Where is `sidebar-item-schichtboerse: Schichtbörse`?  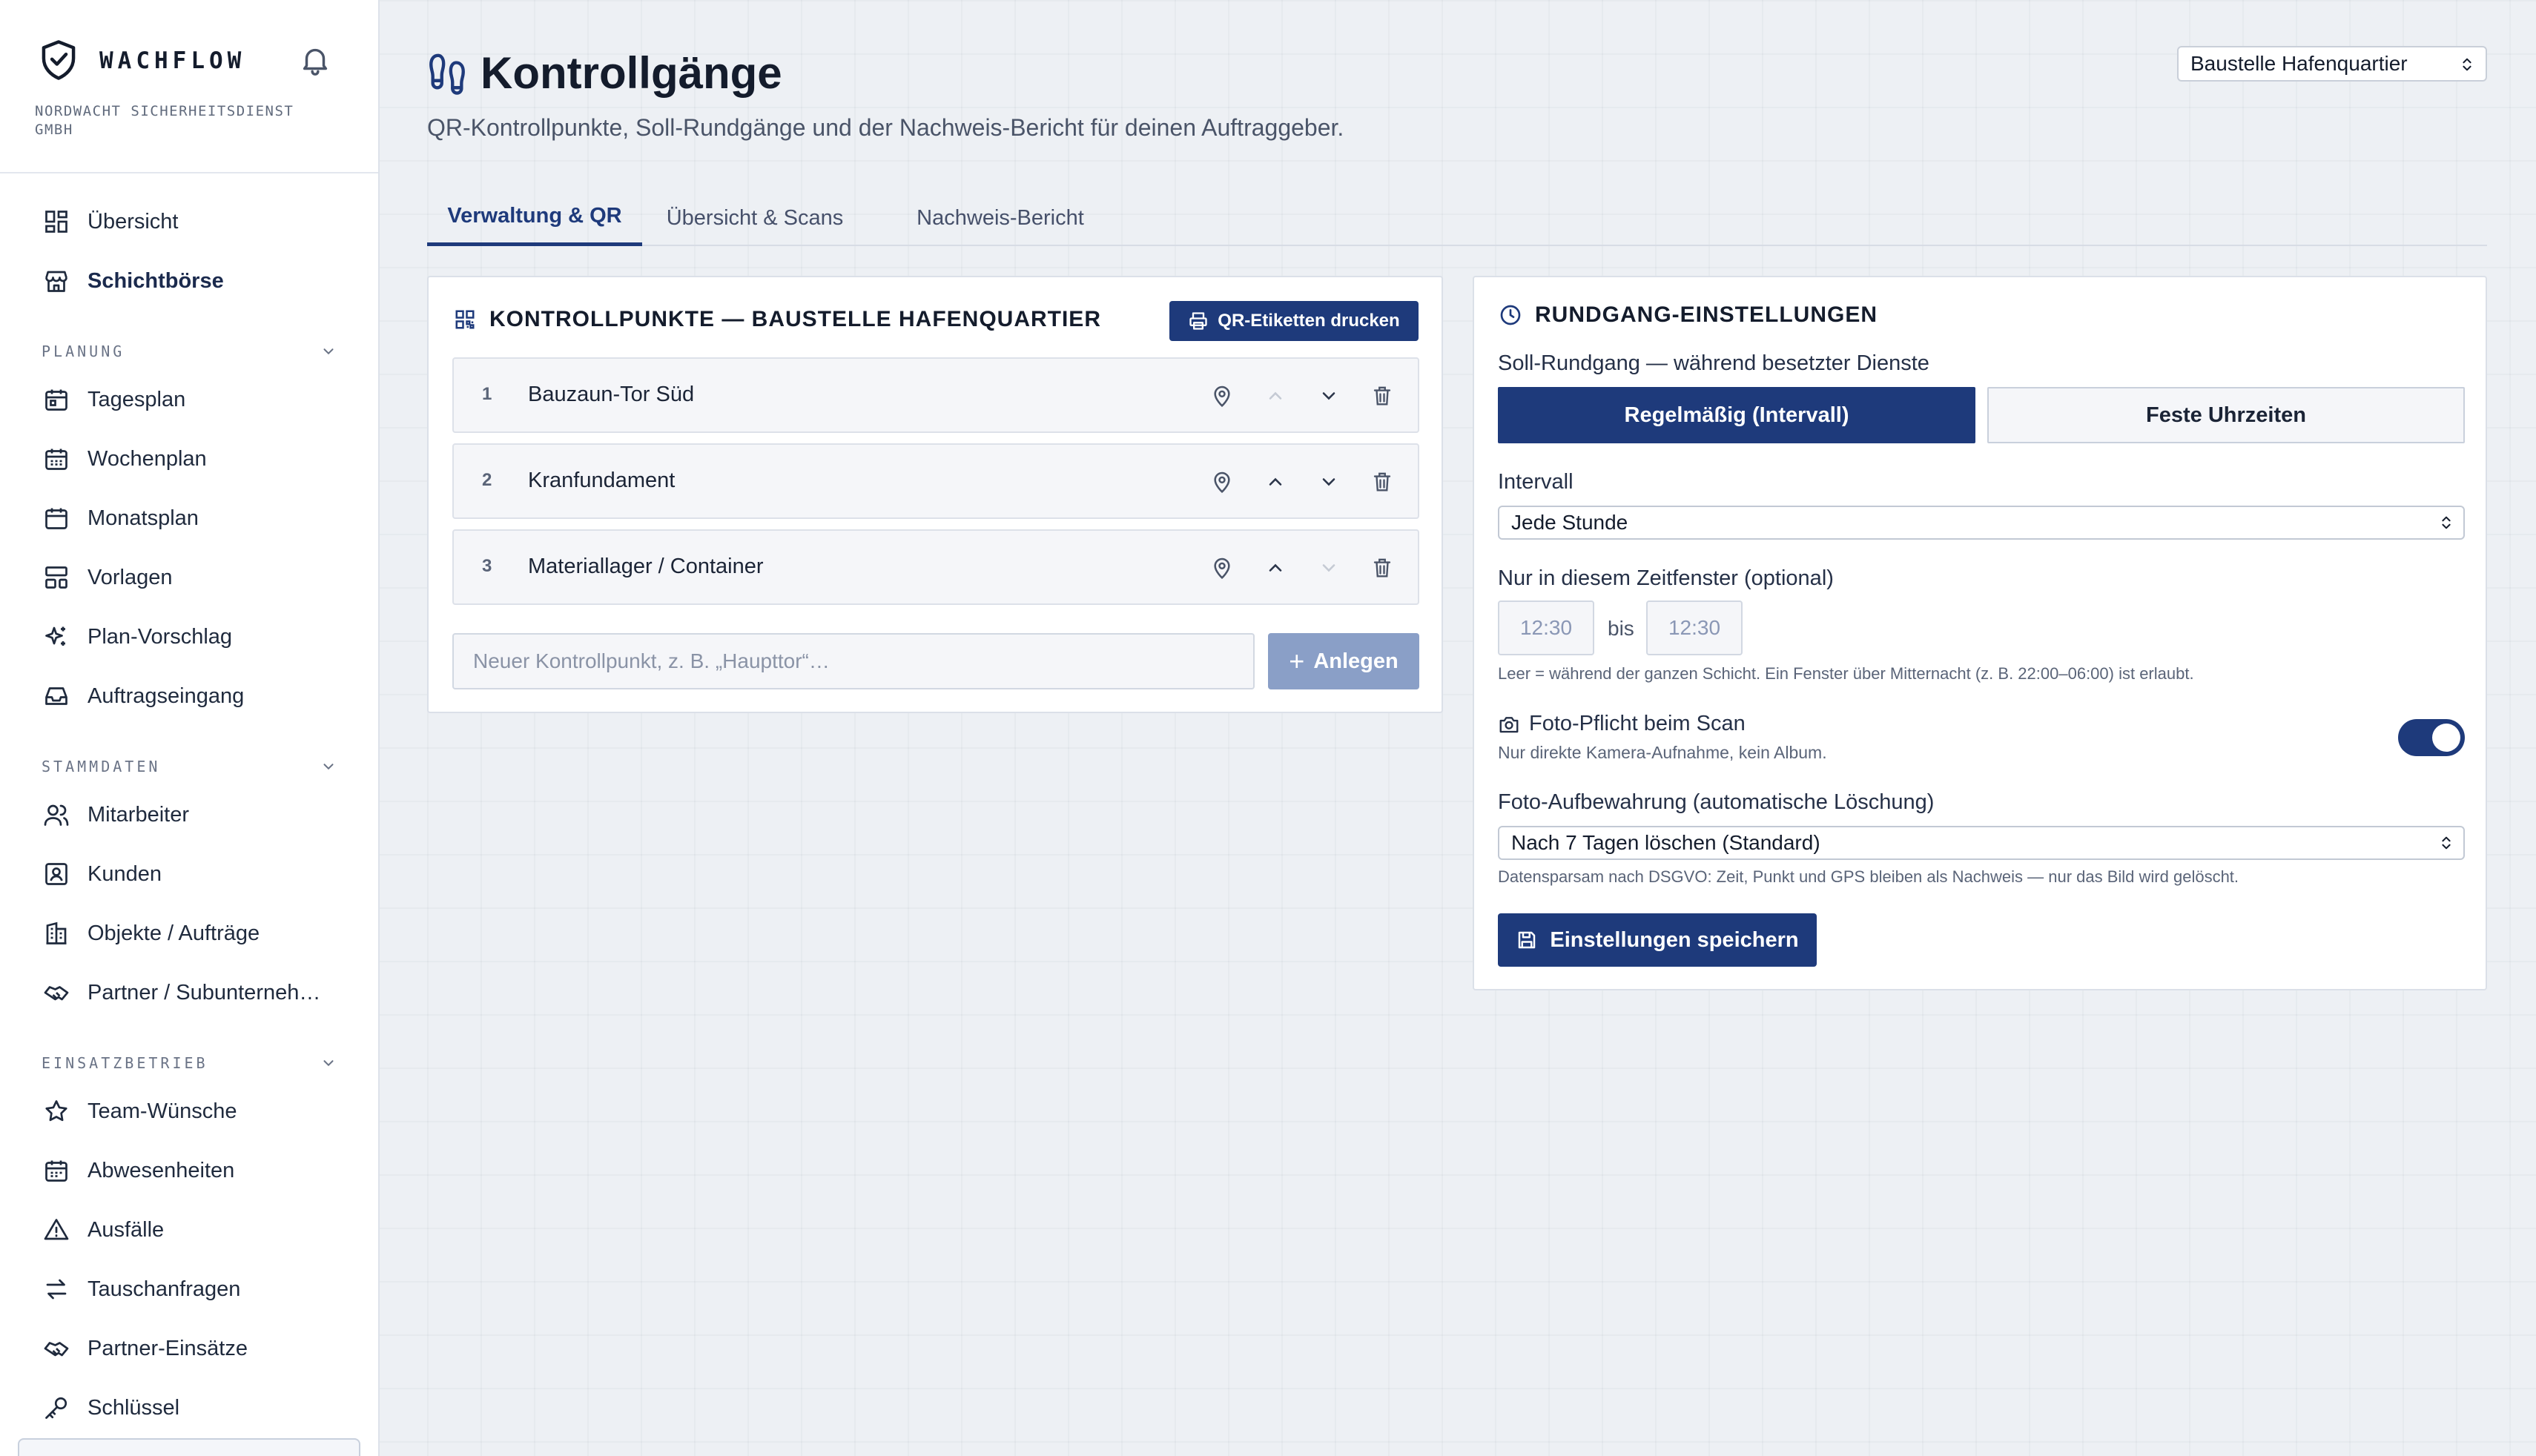
sidebar-item-schichtboerse: Schichtbörse is located at coordinates (189, 281).